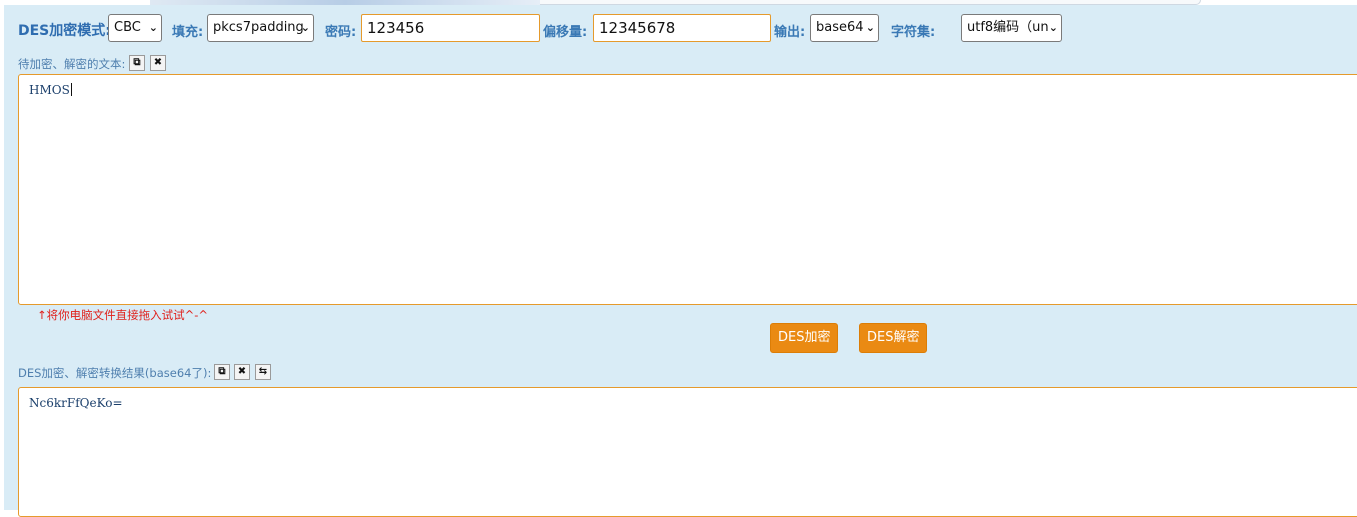 This screenshot has height=517, width=1357. I want to click on iv-label: 偏移量:, so click(565, 32).